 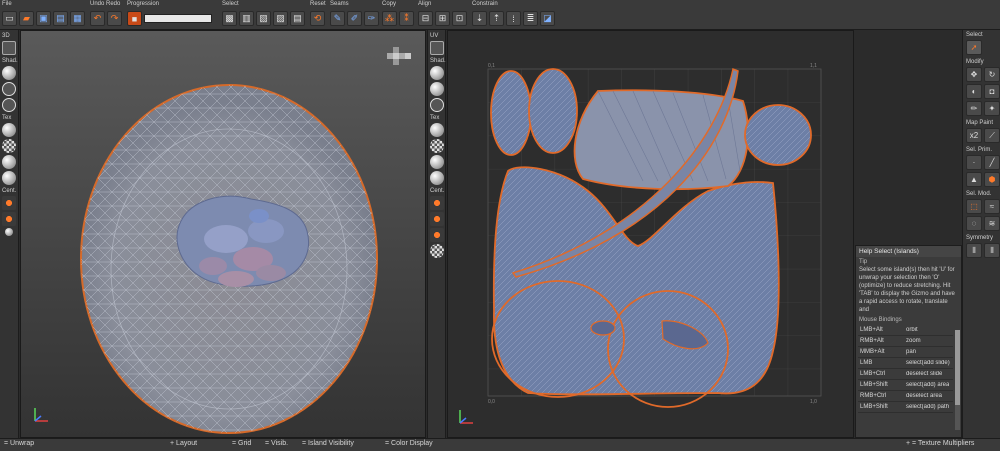 I want to click on select-lasso-icon: ◌, so click(x=974, y=223).